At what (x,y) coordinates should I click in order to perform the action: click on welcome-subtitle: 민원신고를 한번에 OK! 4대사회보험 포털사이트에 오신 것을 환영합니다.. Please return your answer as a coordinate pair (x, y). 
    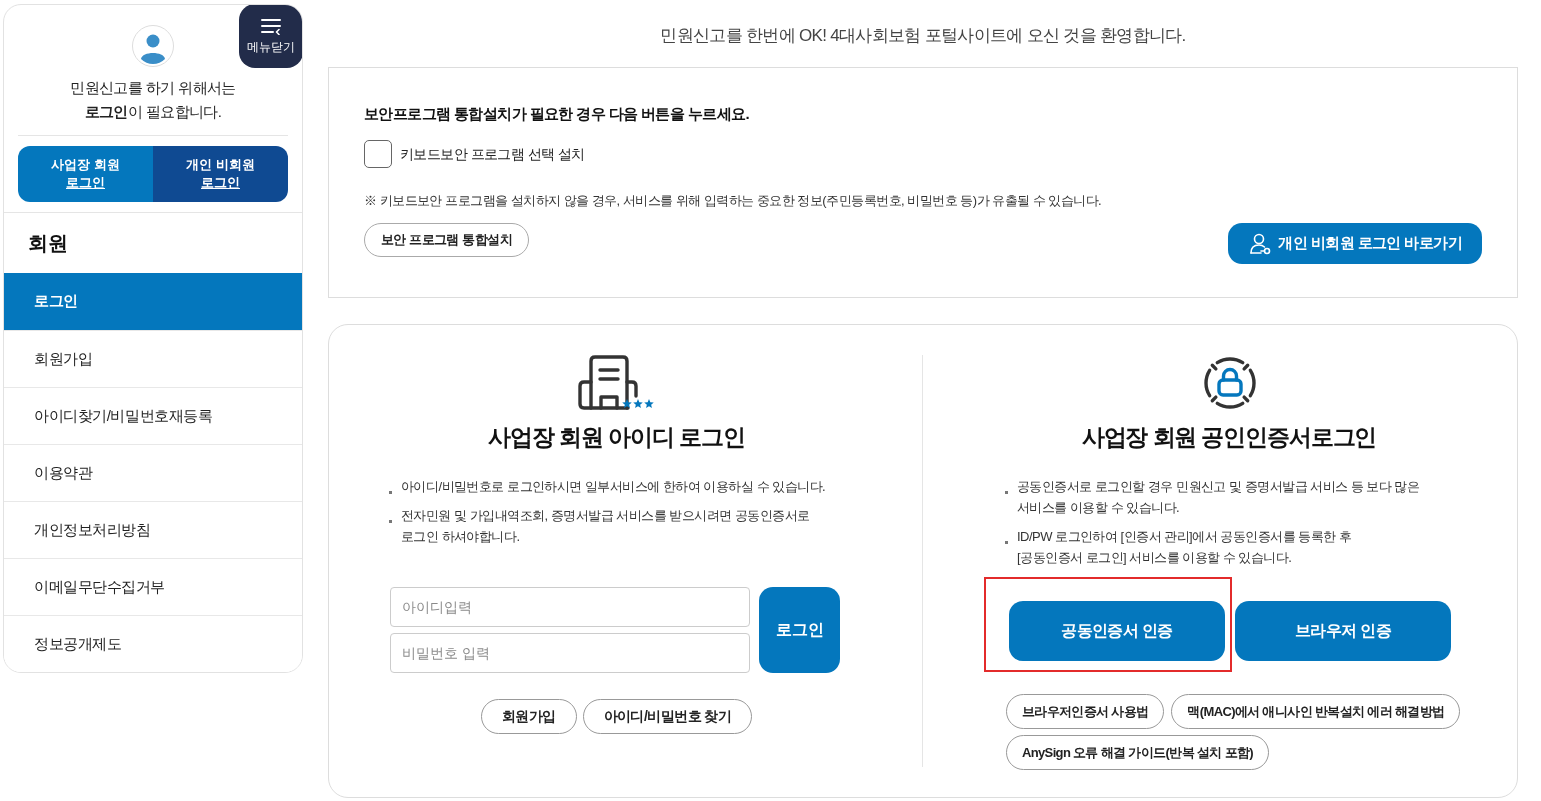
    Looking at the image, I should click on (923, 36).